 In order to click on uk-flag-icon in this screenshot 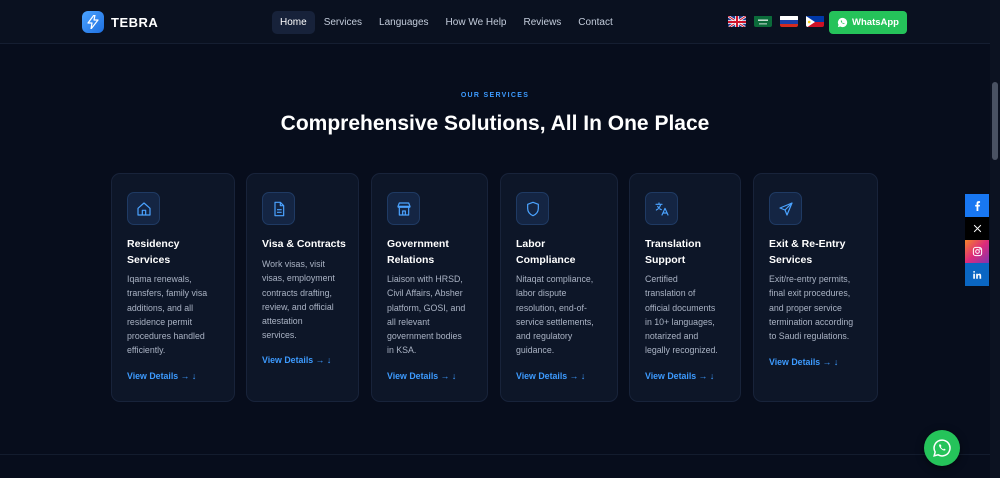, I will do `click(737, 21)`.